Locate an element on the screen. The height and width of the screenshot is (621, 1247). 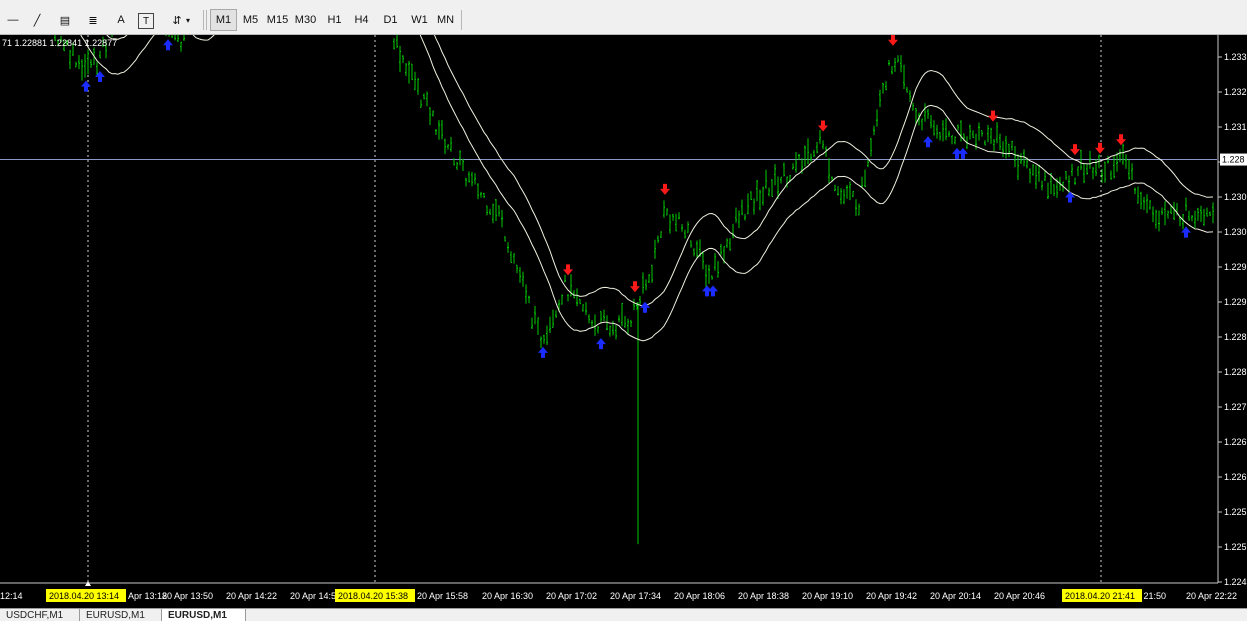
timeframe-h1-button: H1 is located at coordinates (334, 20).